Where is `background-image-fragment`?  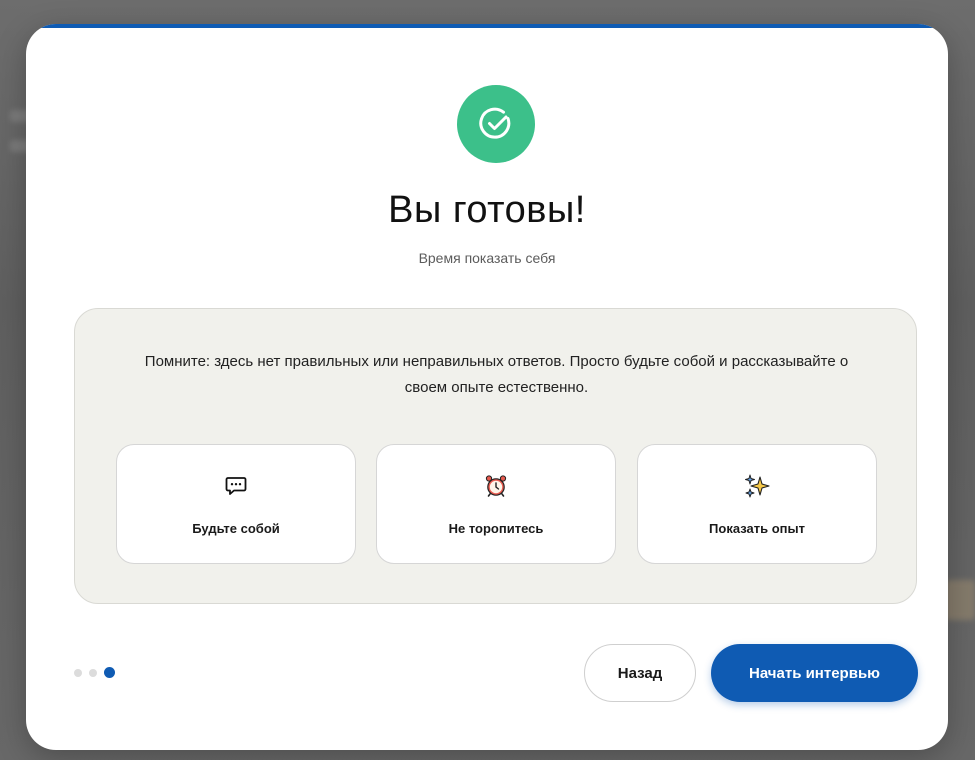
background-image-fragment is located at coordinates (960, 600).